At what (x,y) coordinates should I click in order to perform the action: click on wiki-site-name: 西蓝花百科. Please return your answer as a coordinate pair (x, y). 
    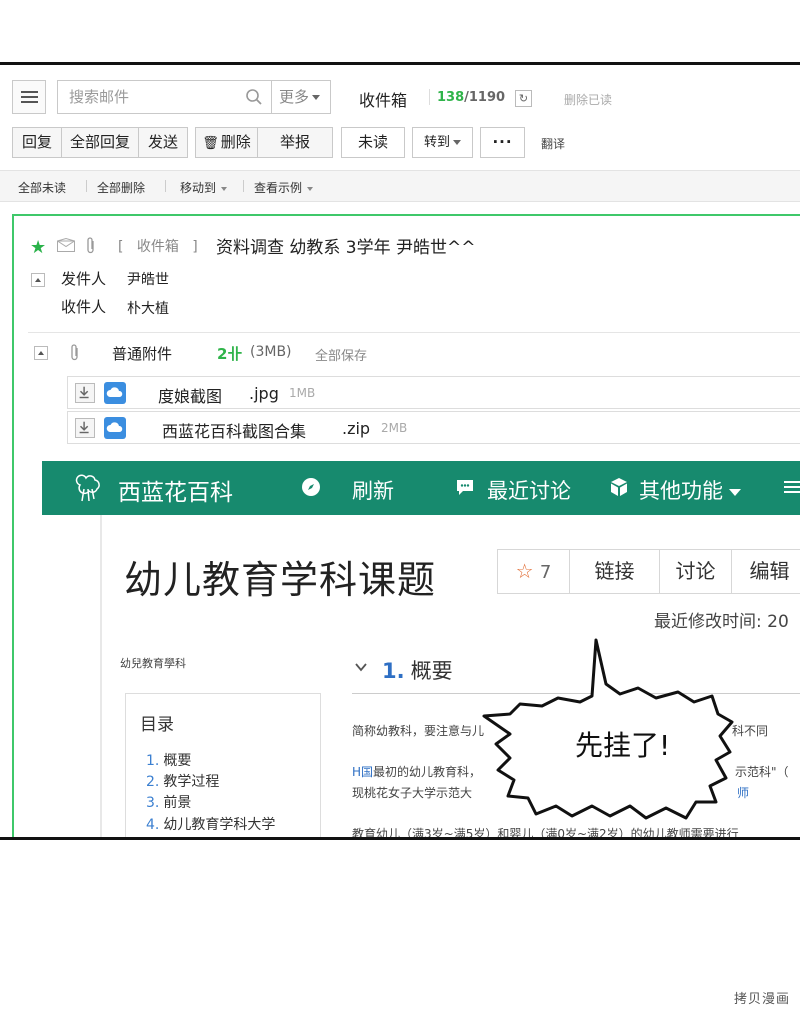
    Looking at the image, I should click on (175, 490).